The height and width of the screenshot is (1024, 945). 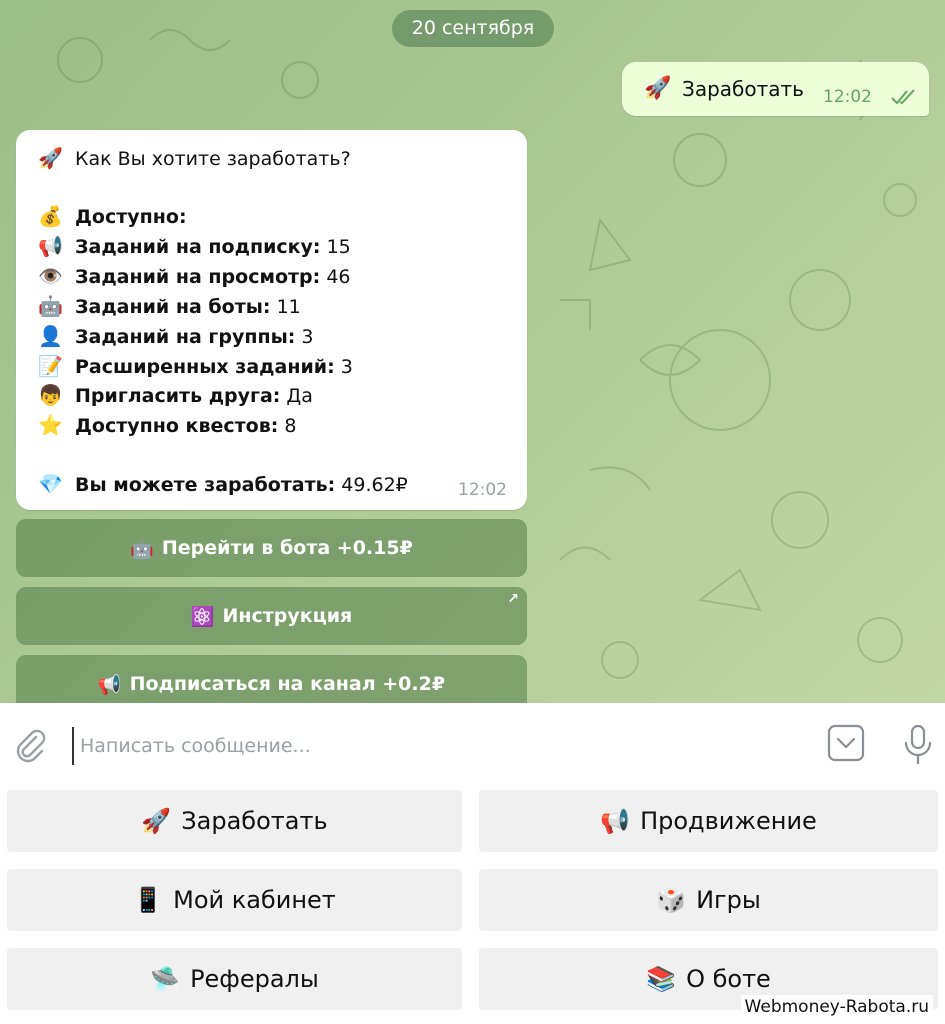 What do you see at coordinates (165, 979) in the screenshot?
I see `flying-saucer-icon: 🛸` at bounding box center [165, 979].